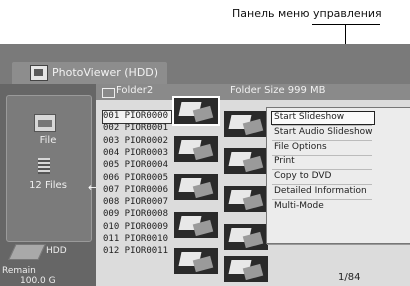 Image resolution: width=410 pixels, height=286 pixels. I want to click on folder-size: Folder Size 999 MB, so click(278, 90).